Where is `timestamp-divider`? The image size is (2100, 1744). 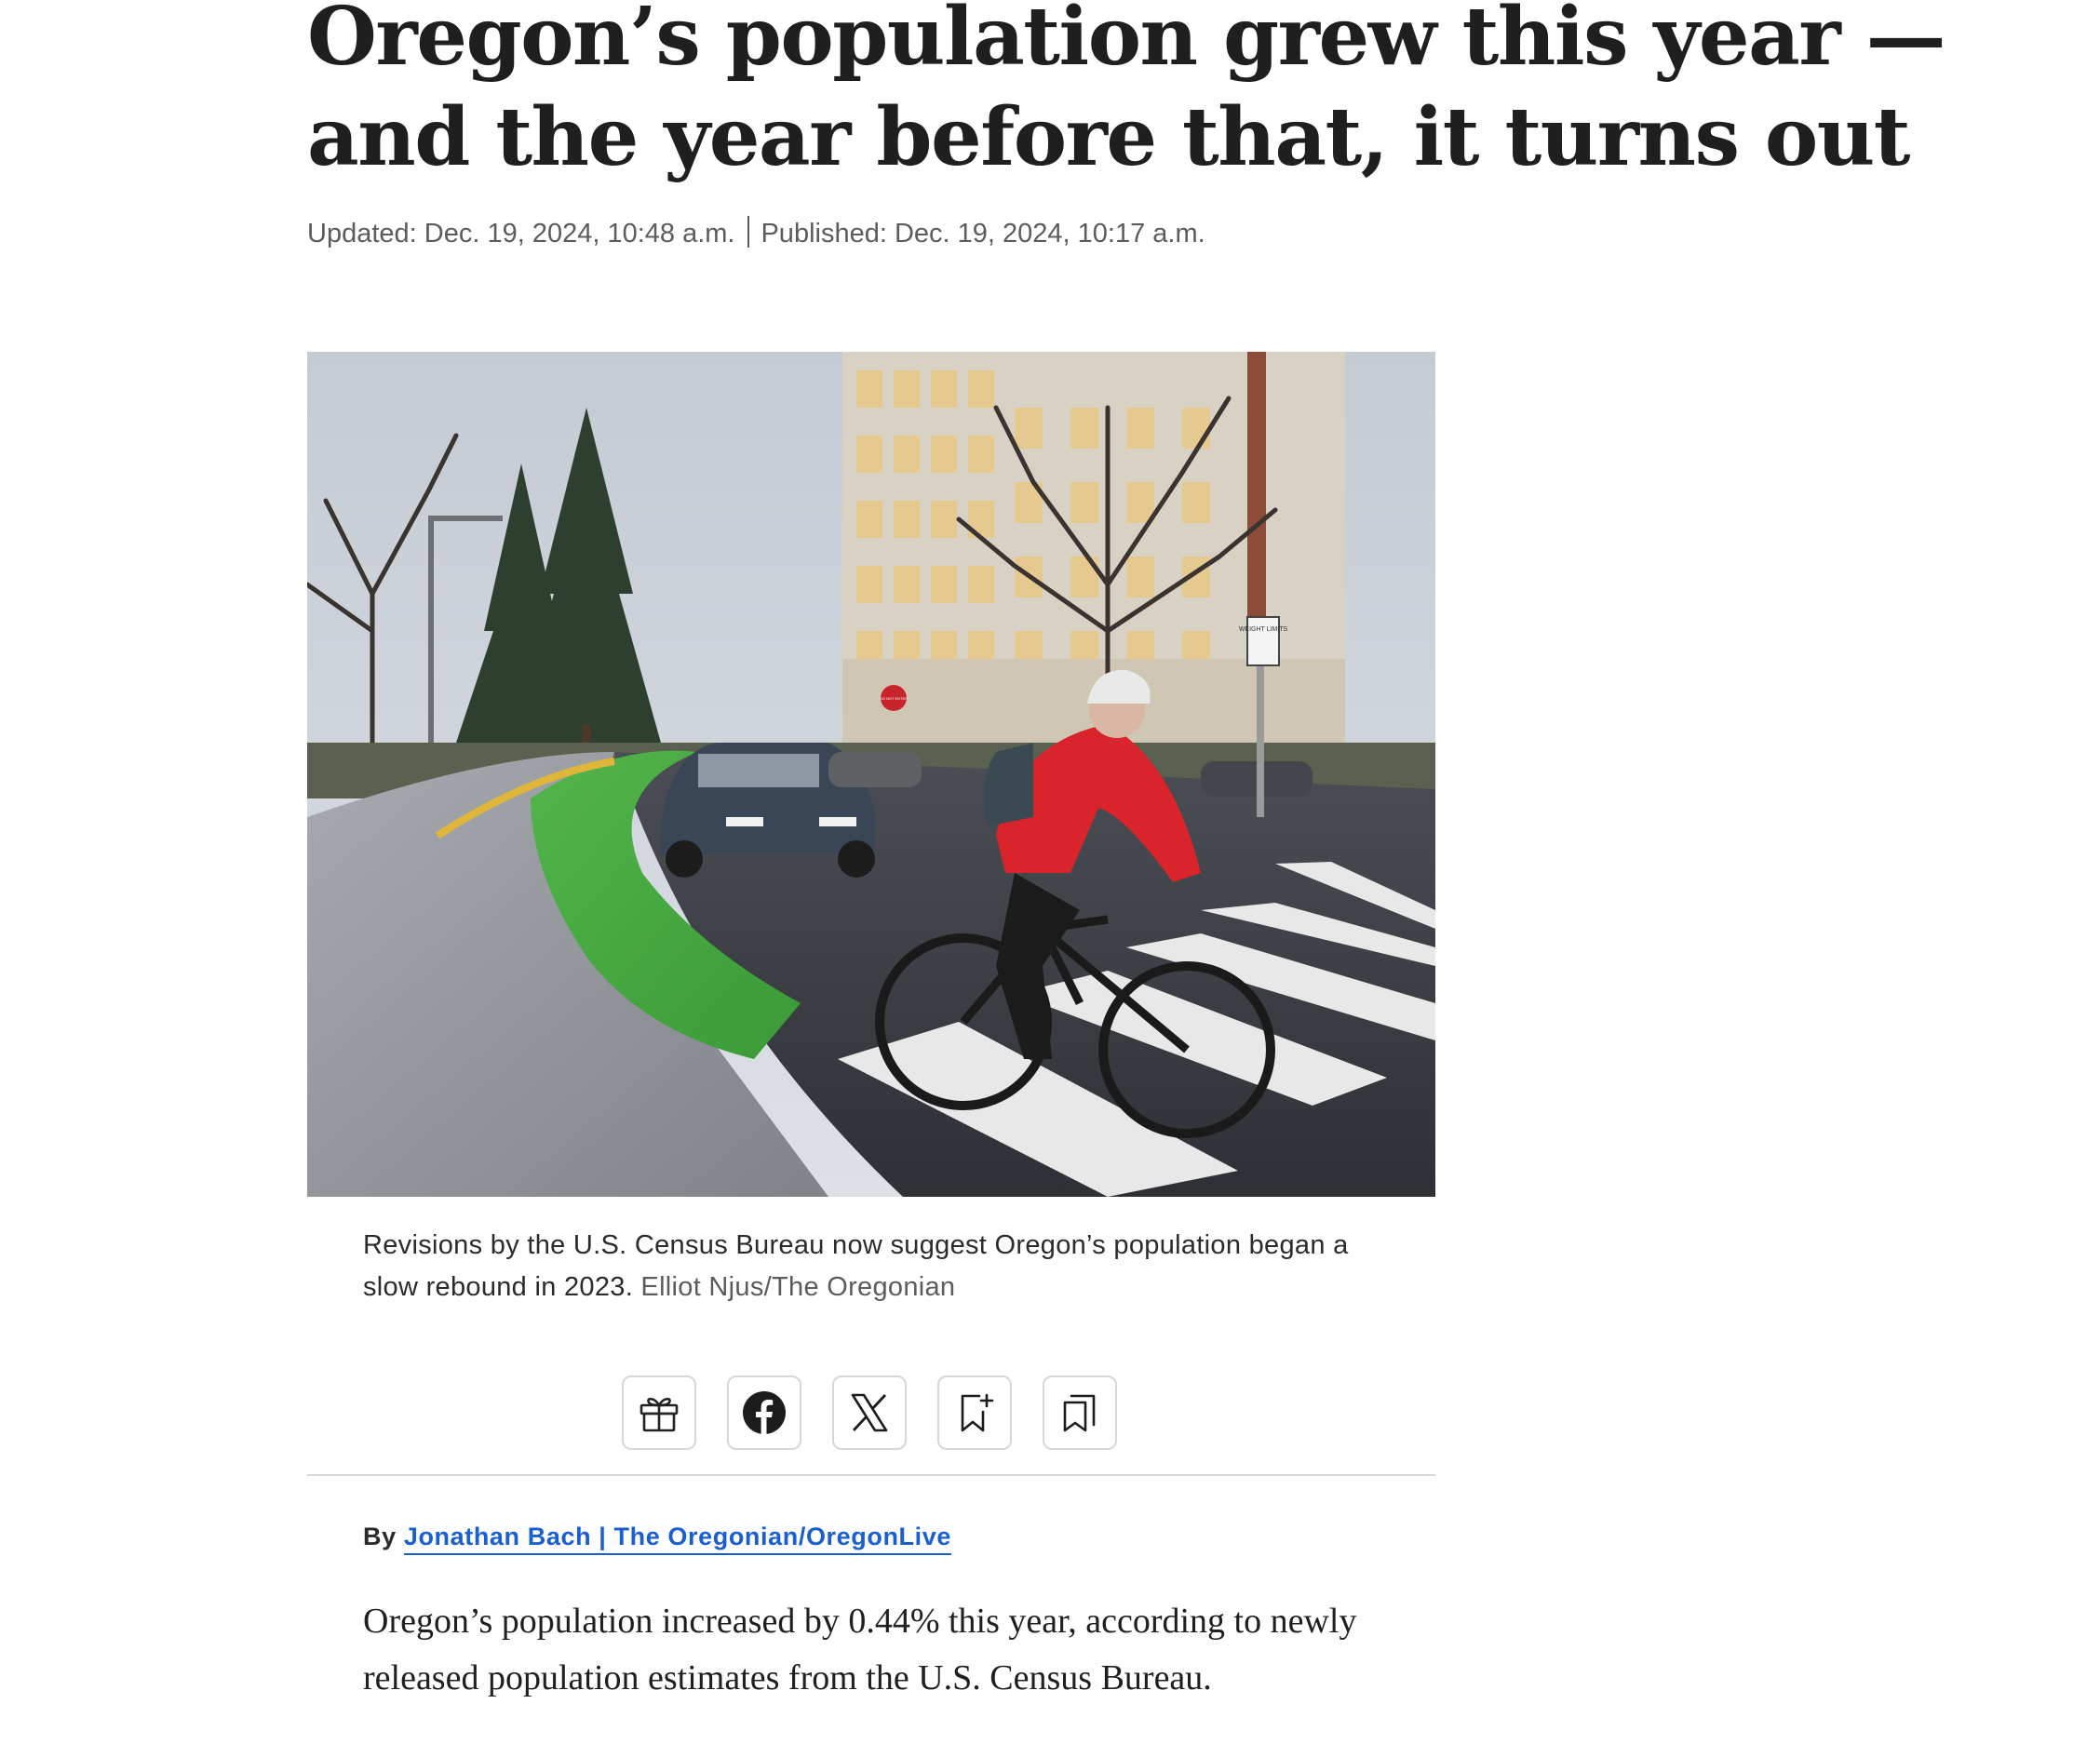 timestamp-divider is located at coordinates (748, 232).